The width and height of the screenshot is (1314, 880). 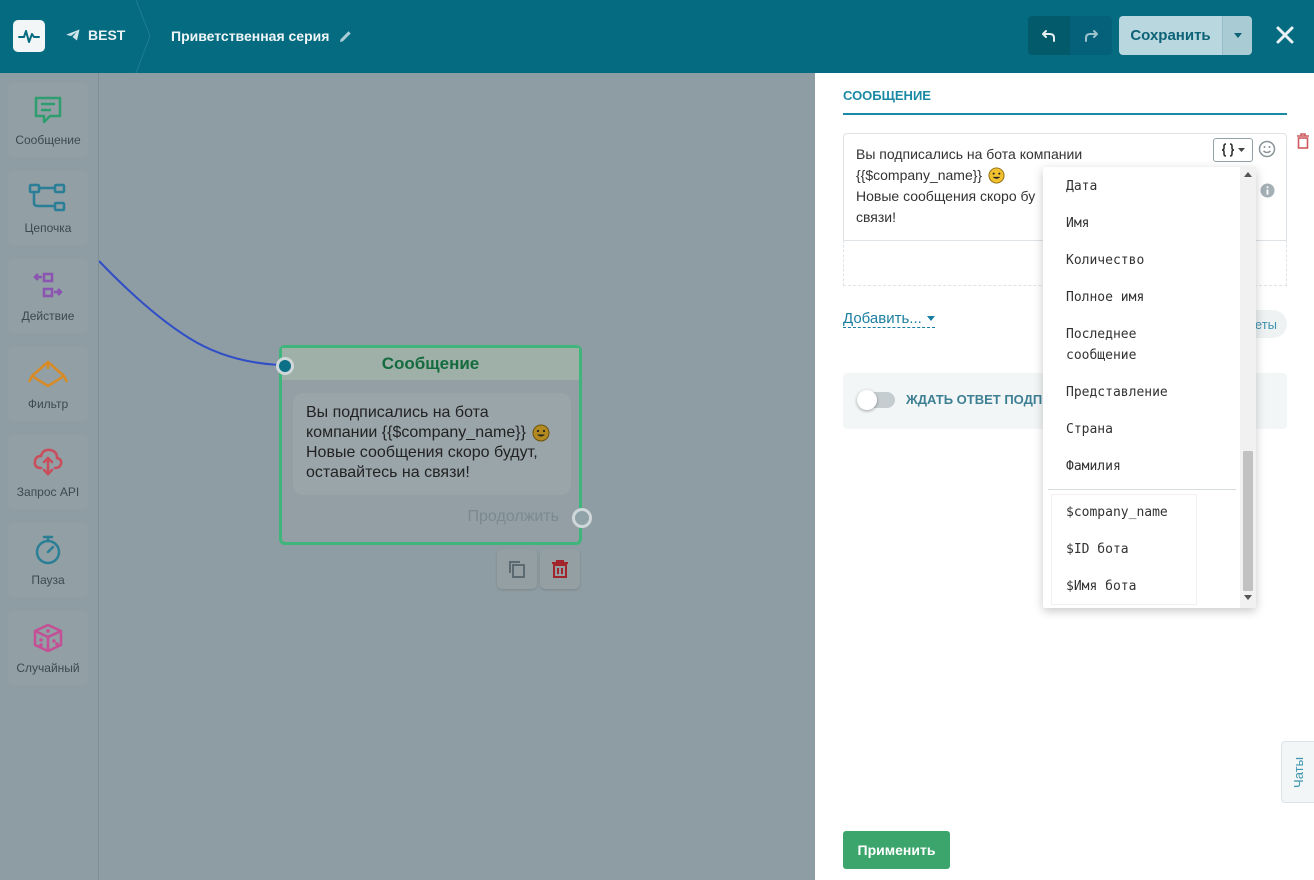 I want to click on emoji-picker-button, so click(x=1267, y=151).